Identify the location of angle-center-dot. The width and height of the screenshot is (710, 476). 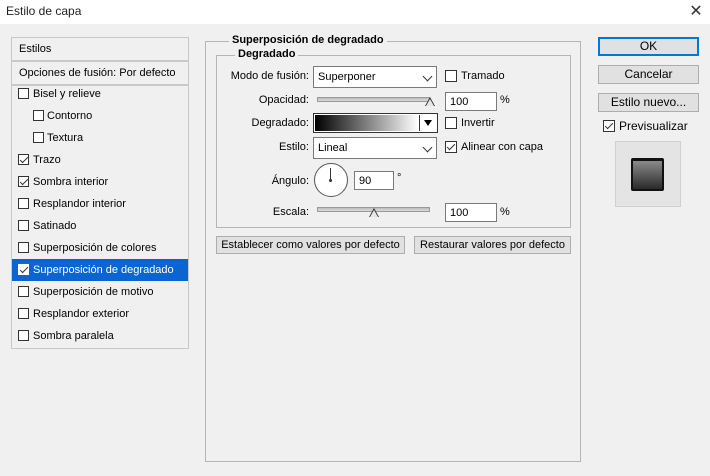
(330, 180).